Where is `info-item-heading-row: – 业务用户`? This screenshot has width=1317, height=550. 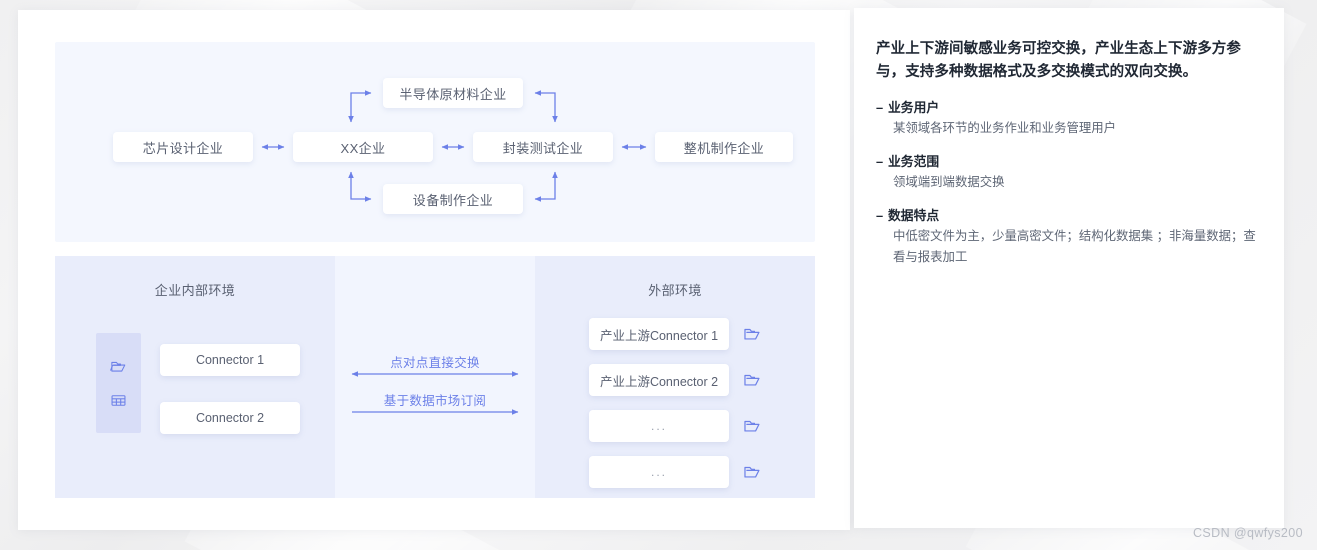
info-item-heading-row: – 业务用户 is located at coordinates (1070, 108).